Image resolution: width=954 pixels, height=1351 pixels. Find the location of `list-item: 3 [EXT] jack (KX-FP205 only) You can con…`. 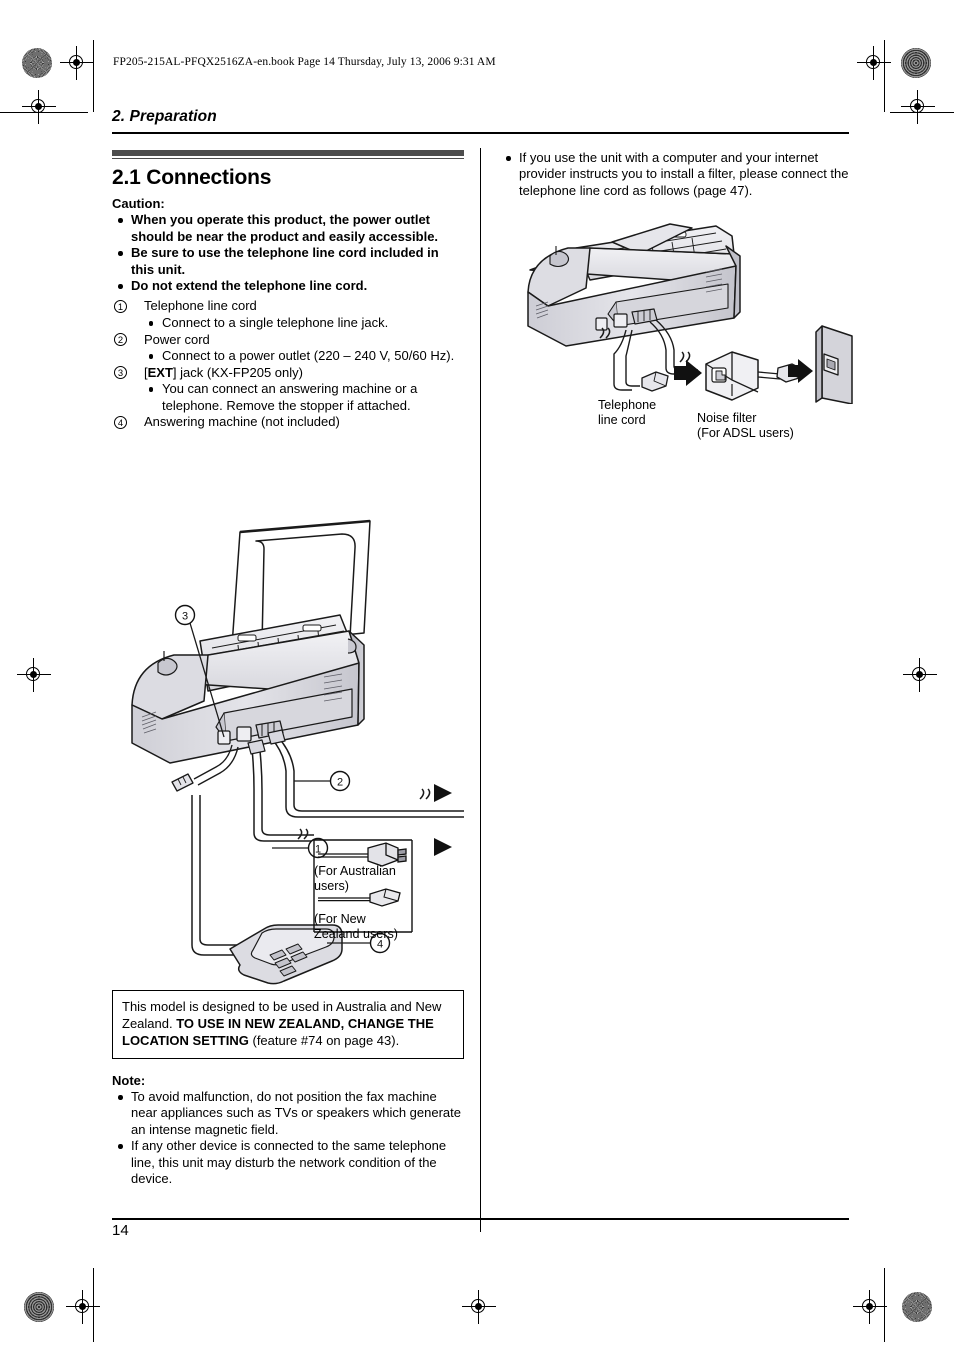

list-item: 3 [EXT] jack (KX-FP205 only) You can con… is located at coordinates (288, 390).